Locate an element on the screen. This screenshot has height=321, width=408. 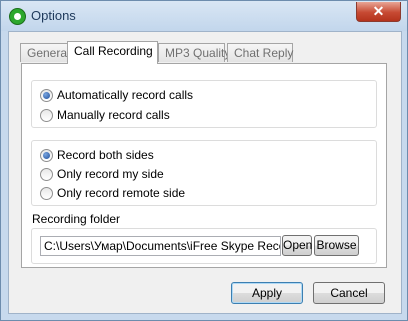
title-bar: Options ✕ is located at coordinates (204, 16).